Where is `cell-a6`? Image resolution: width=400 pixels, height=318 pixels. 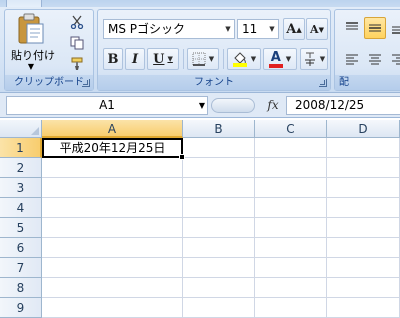 cell-a6 is located at coordinates (112, 248).